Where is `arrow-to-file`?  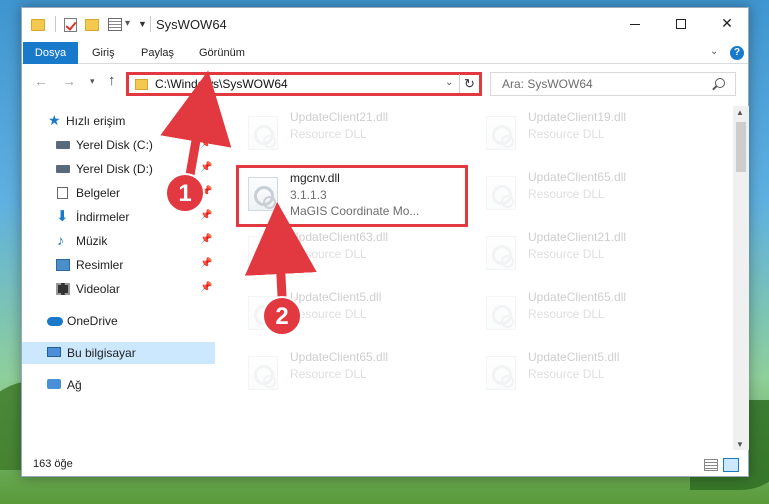
arrow-to-file is located at coordinates (280, 251).